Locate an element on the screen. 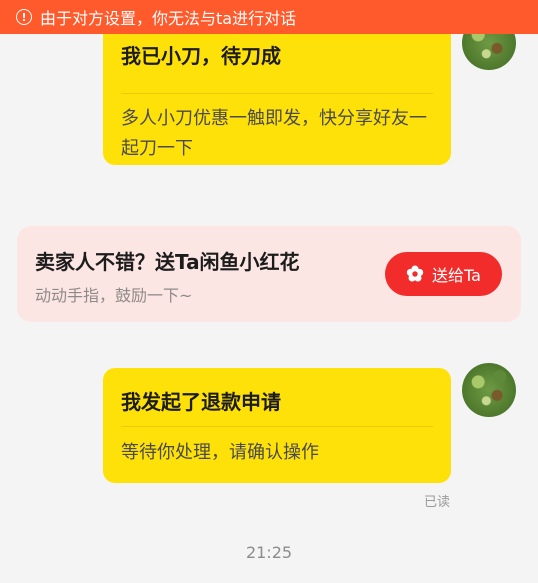 This screenshot has width=538, height=583. read-status: 已读 is located at coordinates (437, 502).